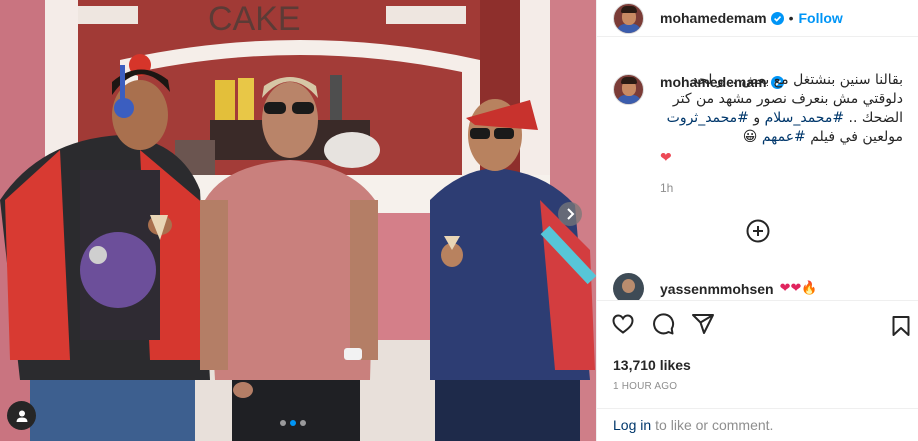  Describe the element at coordinates (757, 323) in the screenshot. I see `action-bar` at that location.